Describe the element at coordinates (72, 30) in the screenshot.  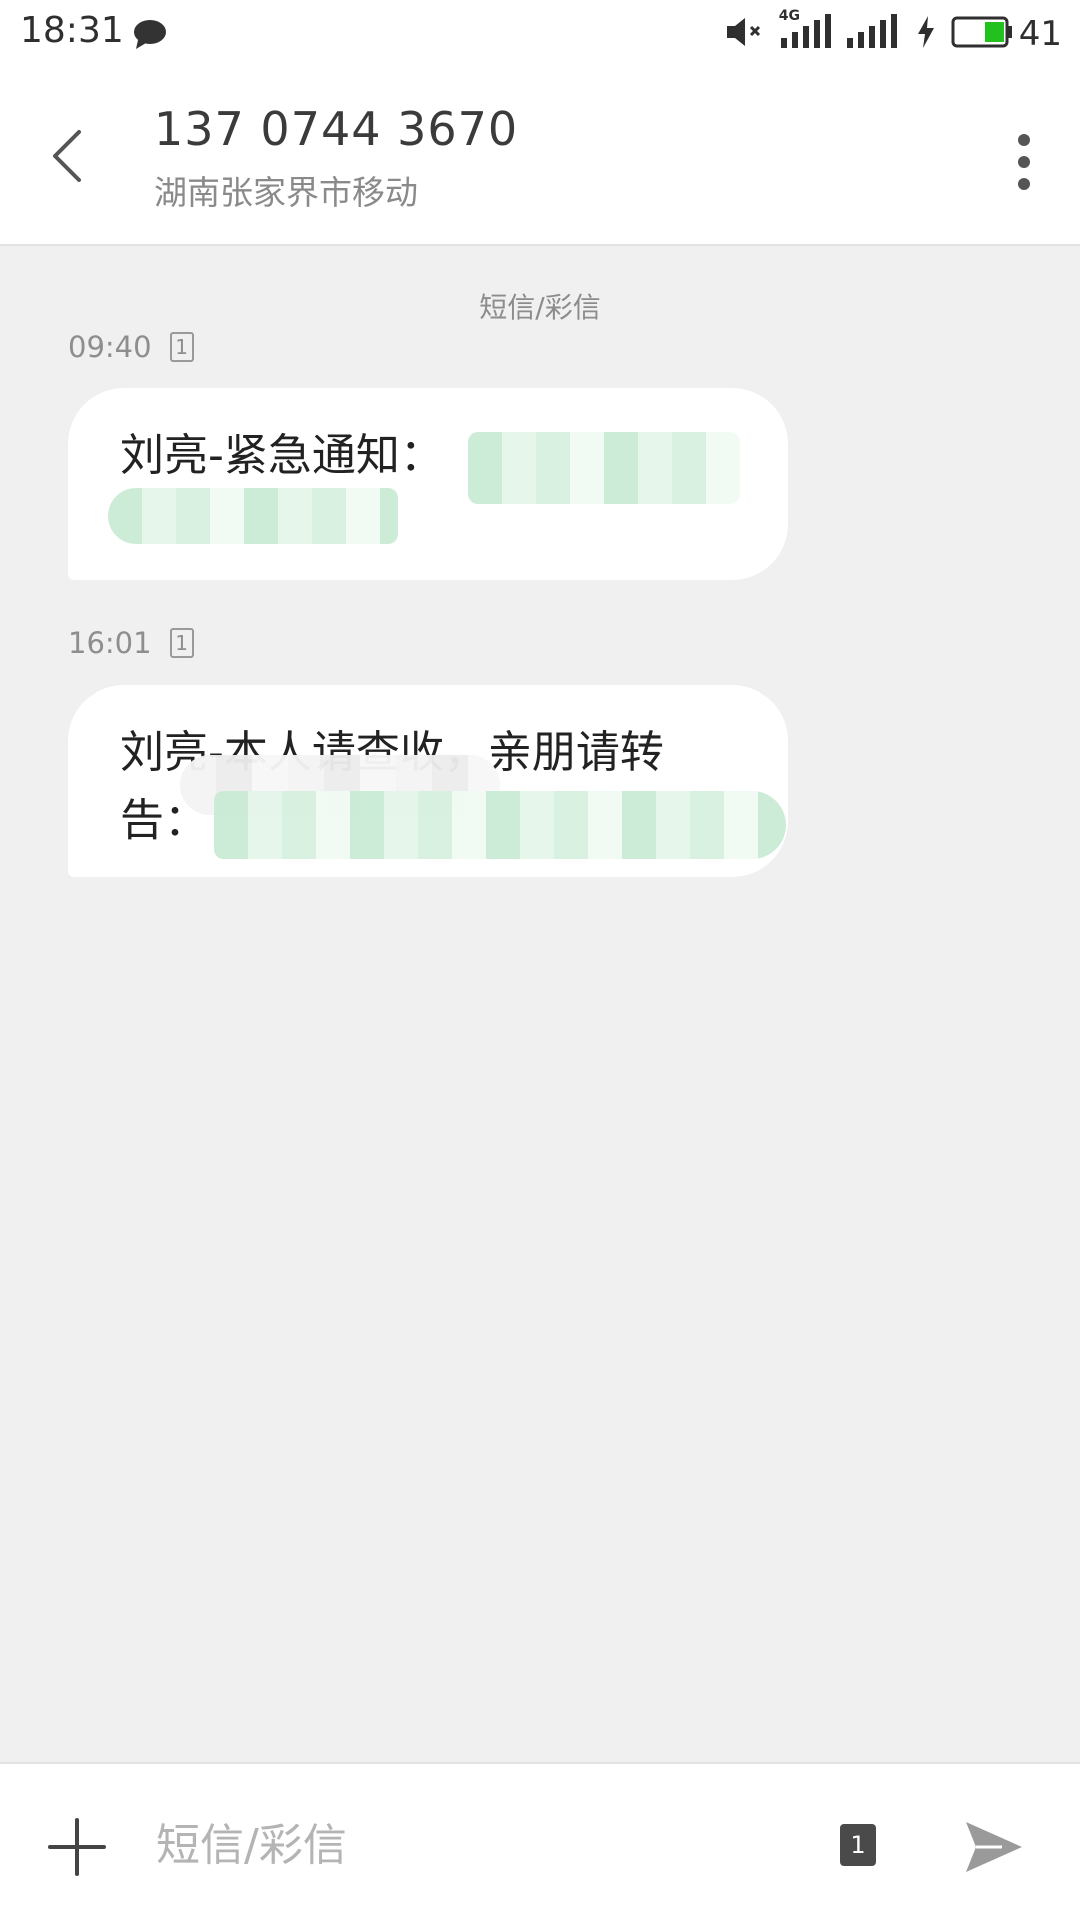
I see `status-time: 18:31` at that location.